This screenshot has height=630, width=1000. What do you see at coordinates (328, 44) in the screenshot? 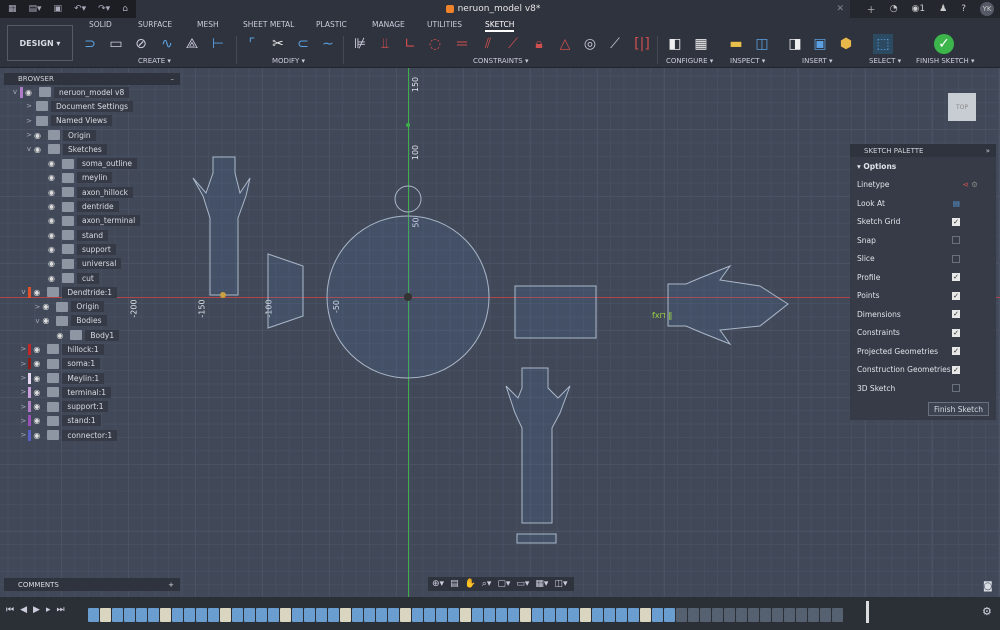
I see `break-tool-icon: ∼` at bounding box center [328, 44].